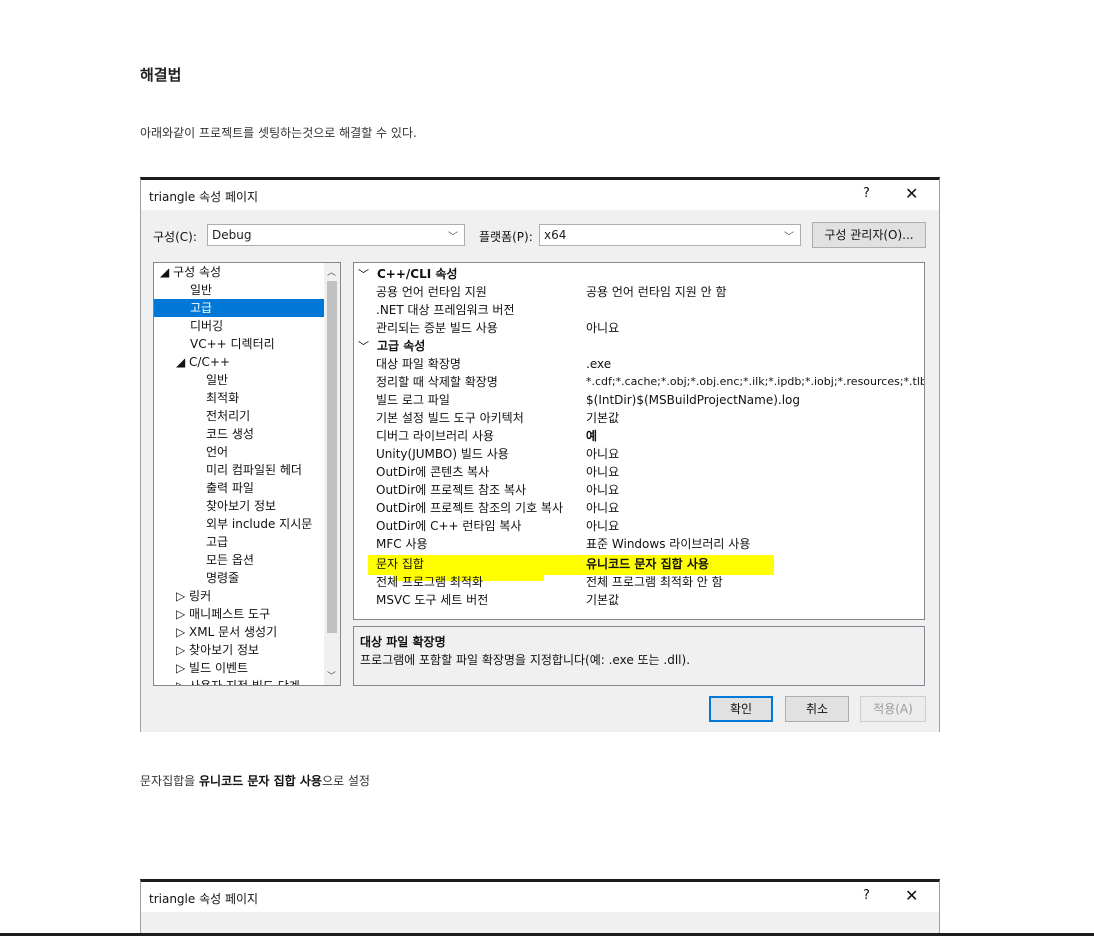  I want to click on tree-item: ▷ 매니페스트 도구, so click(223, 614).